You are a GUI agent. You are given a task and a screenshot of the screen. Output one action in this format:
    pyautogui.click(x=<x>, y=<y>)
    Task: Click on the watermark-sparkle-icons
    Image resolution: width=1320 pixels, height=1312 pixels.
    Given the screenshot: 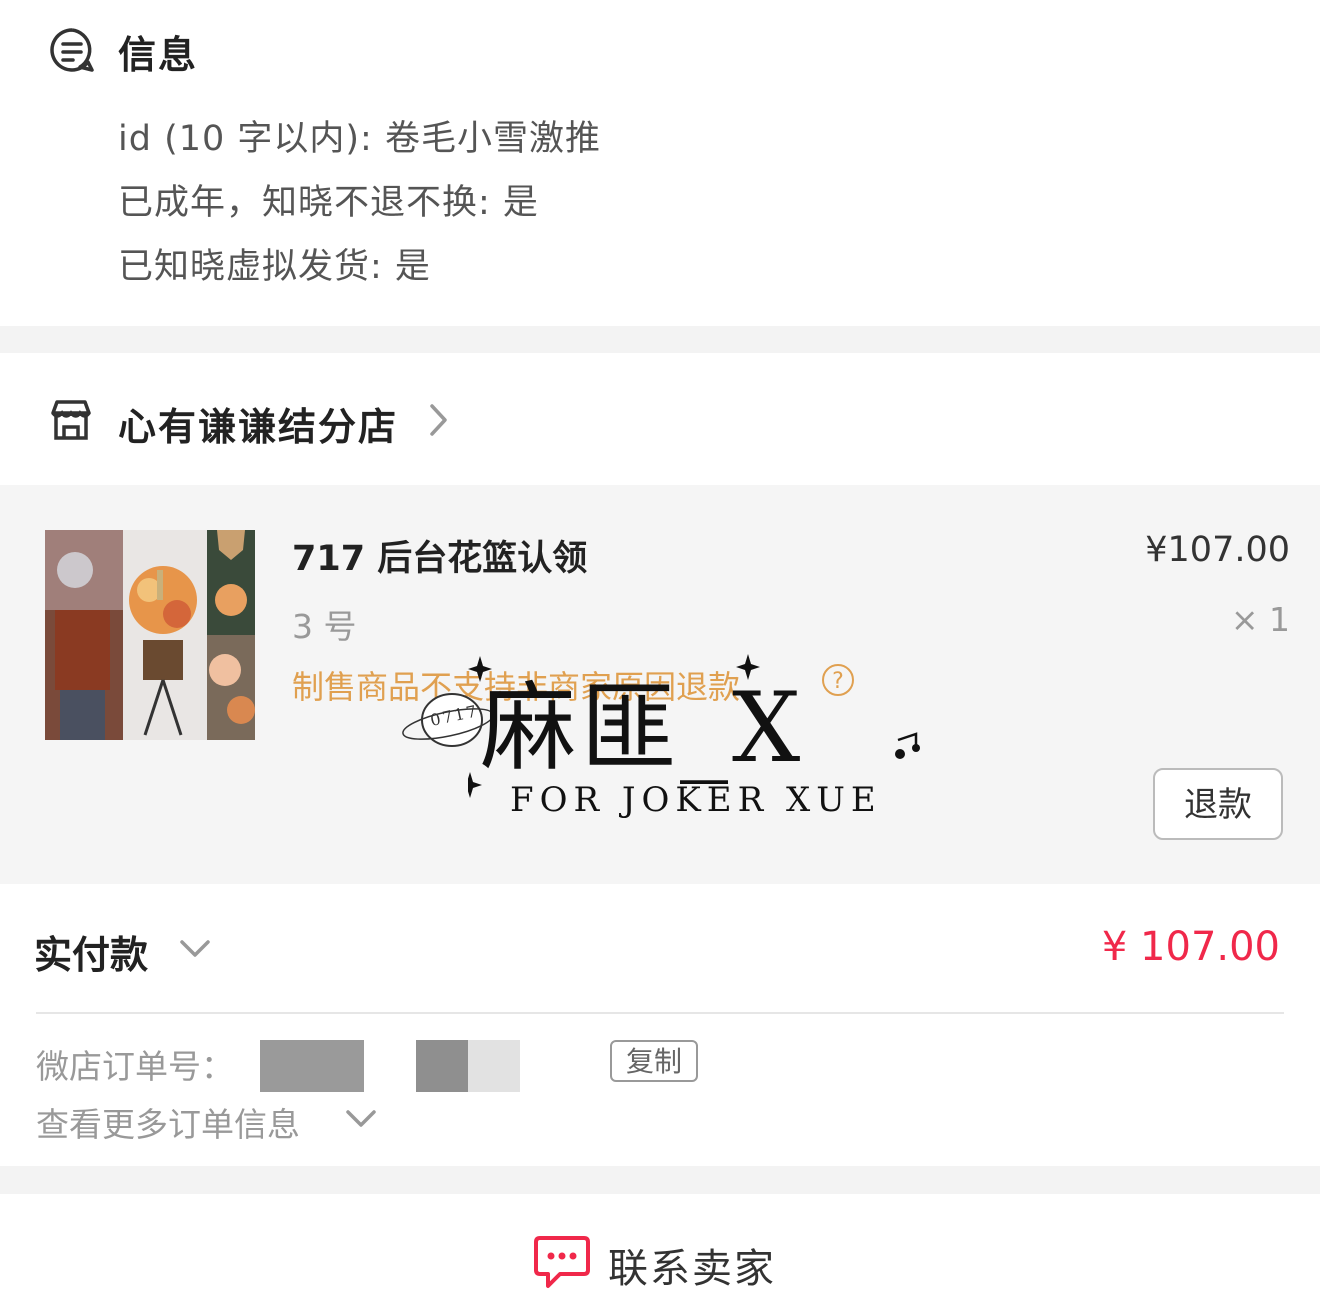 What is the action you would take?
    pyautogui.click(x=694, y=726)
    